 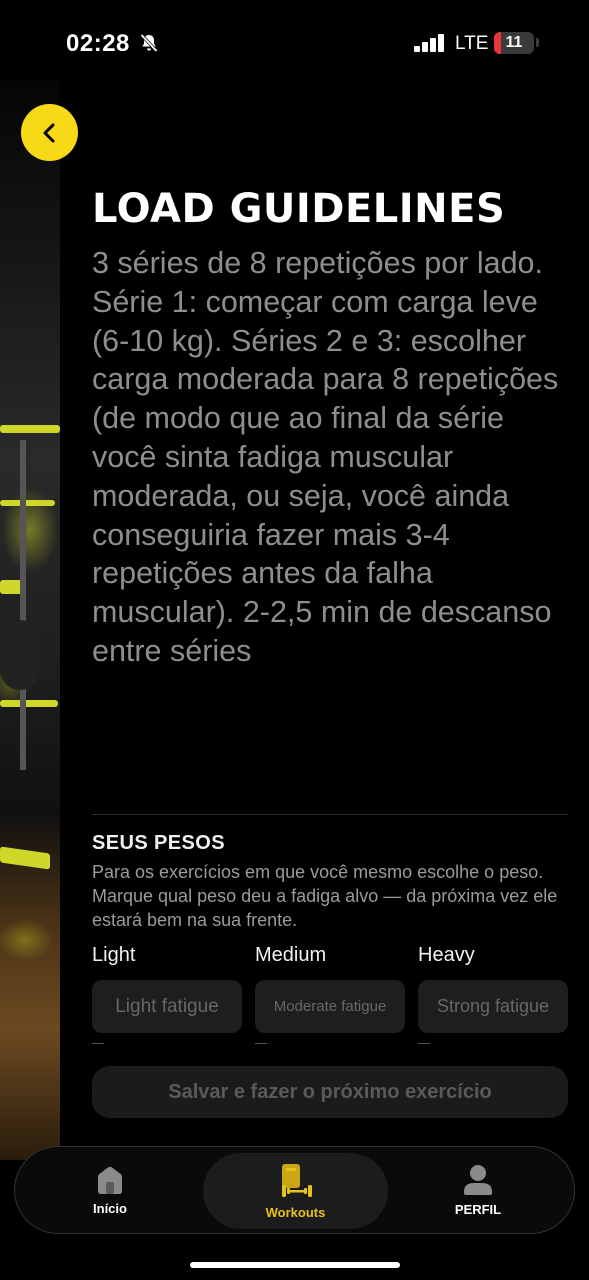 I want to click on network-label: LTE, so click(x=472, y=43).